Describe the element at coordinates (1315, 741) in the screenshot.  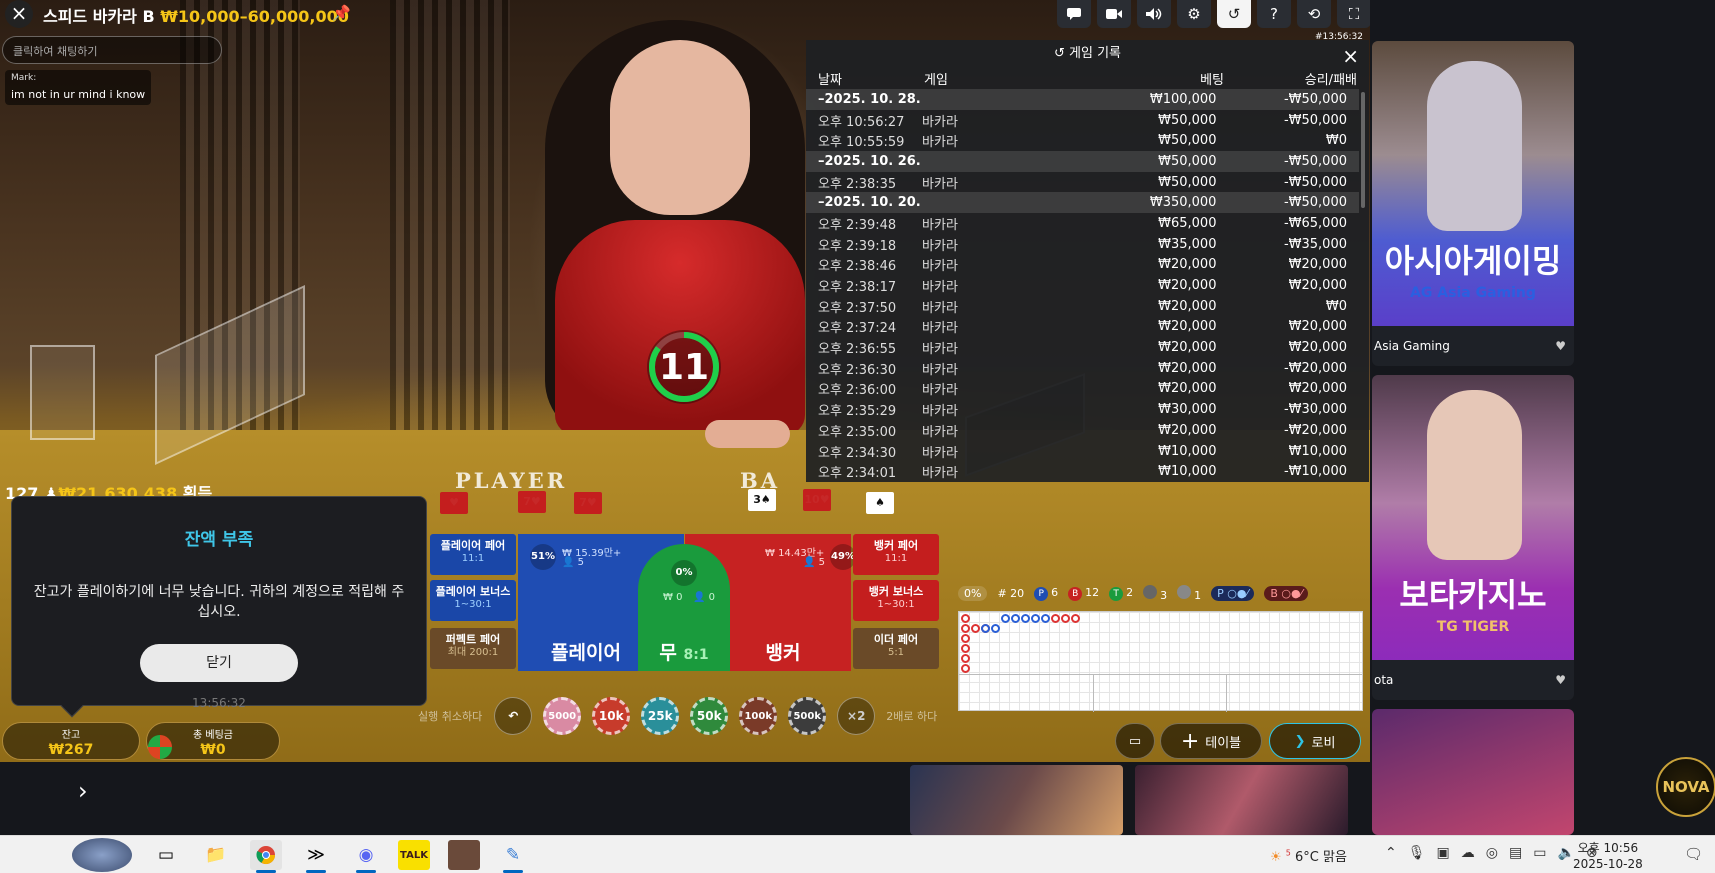
I see `lobby-button: ❯ 로비` at that location.